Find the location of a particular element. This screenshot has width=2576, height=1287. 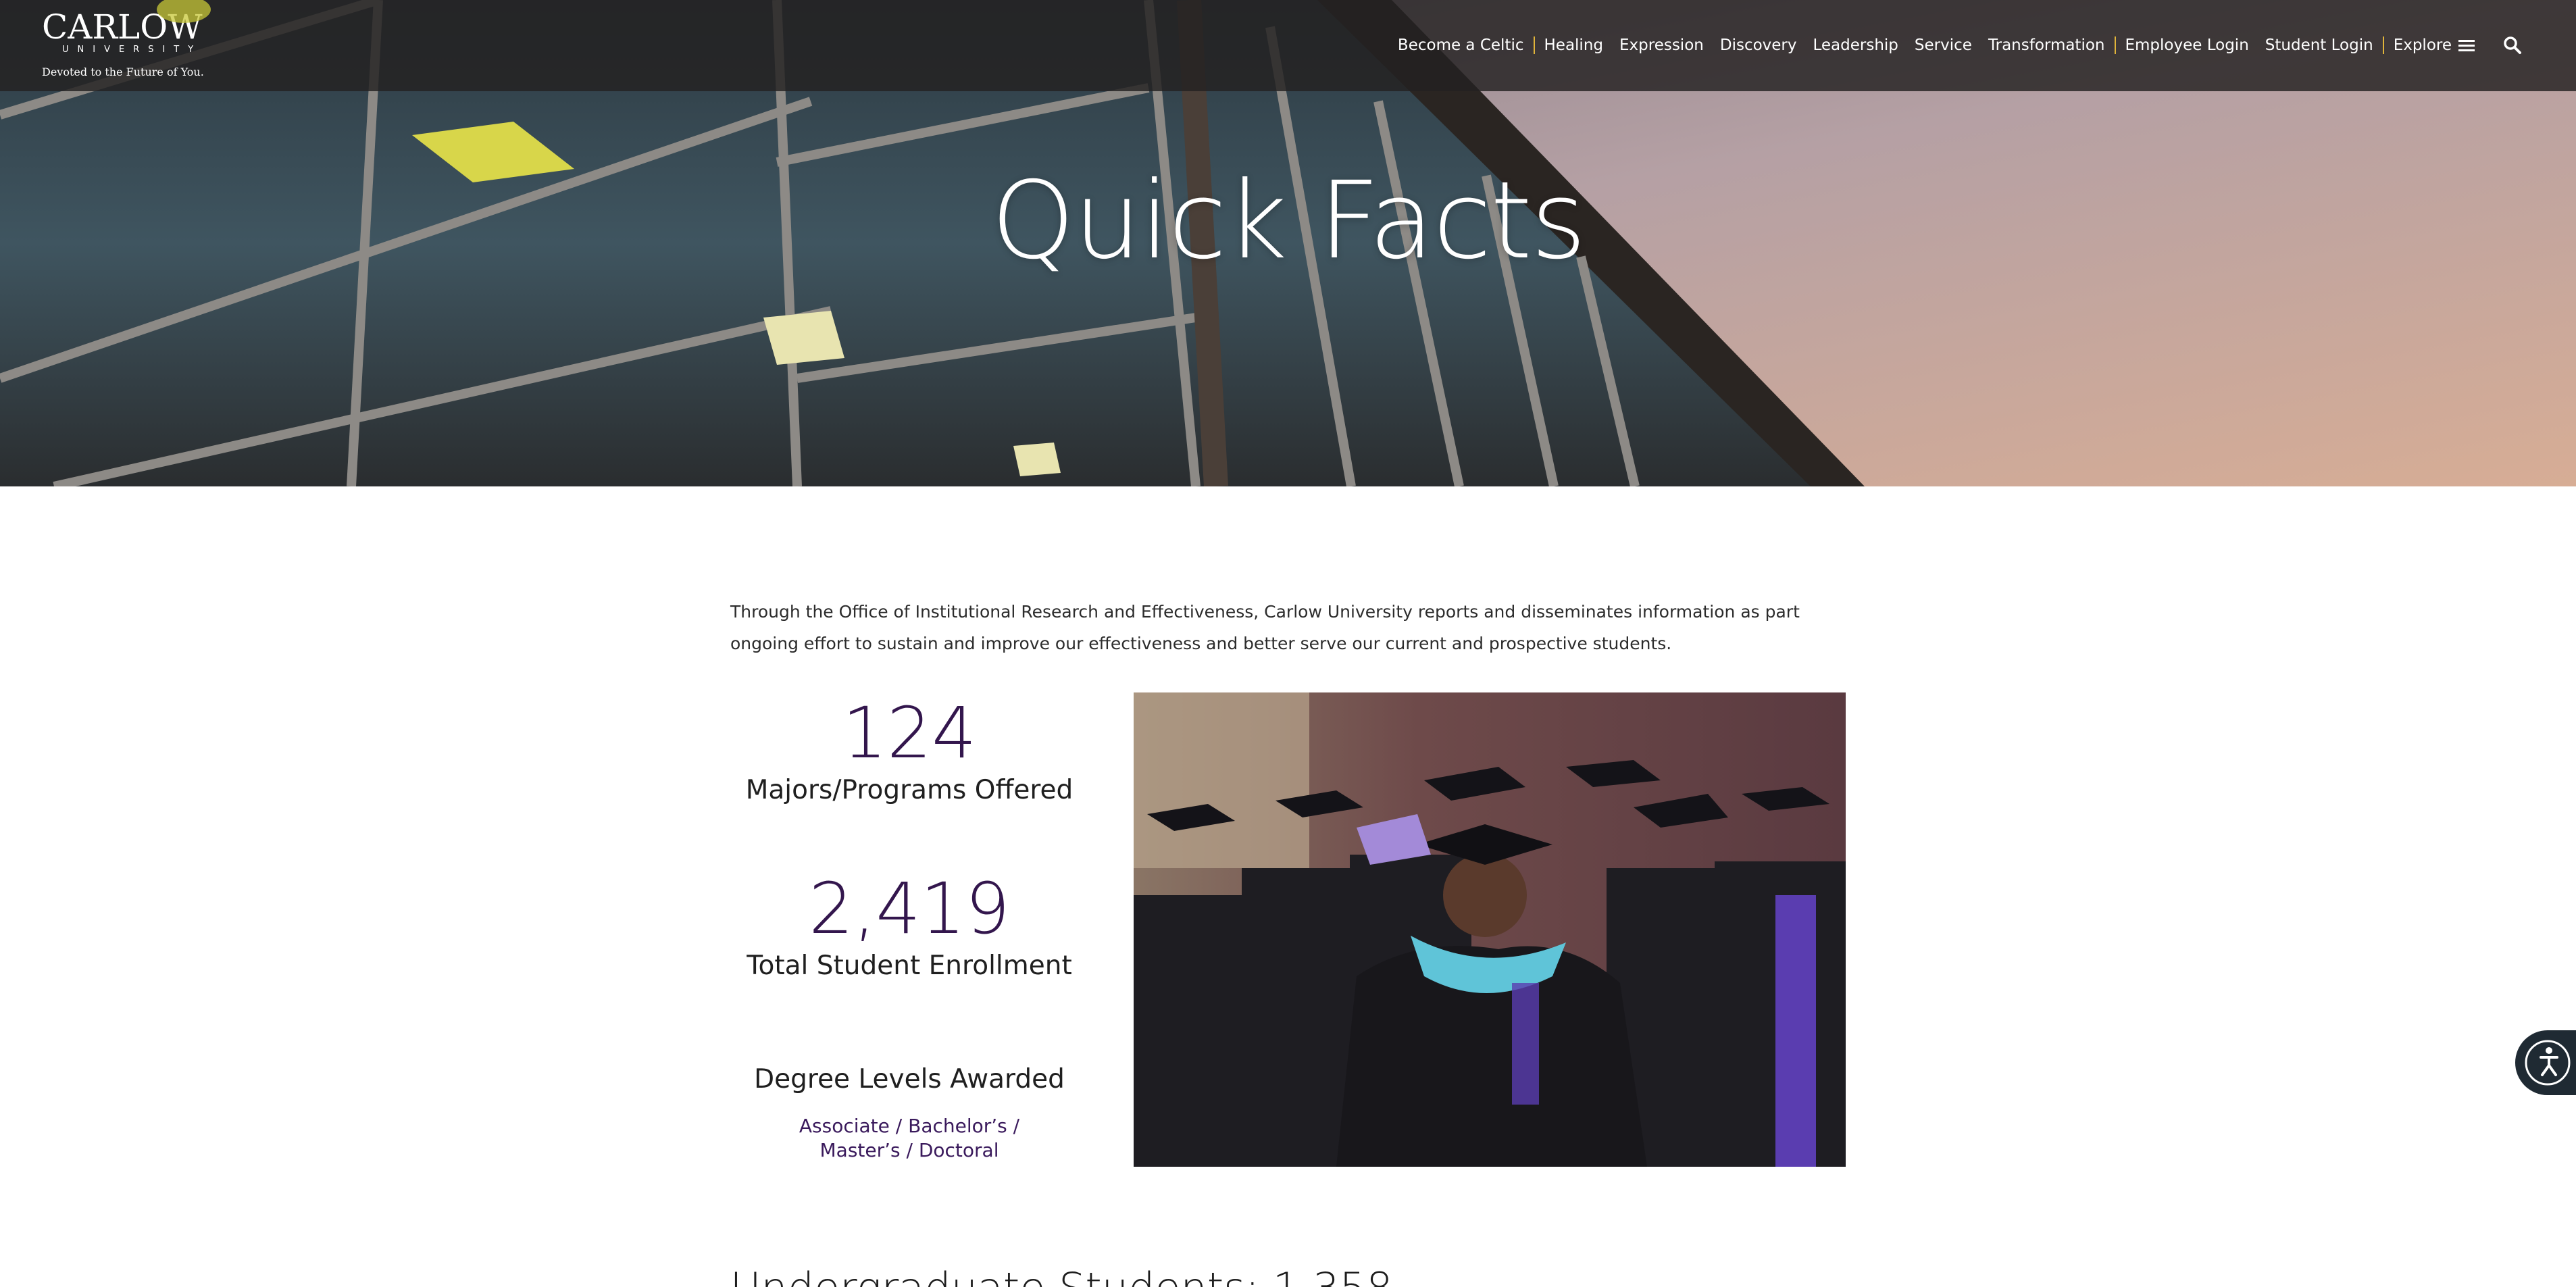

nav-student-login: Student Login is located at coordinates (2319, 45).